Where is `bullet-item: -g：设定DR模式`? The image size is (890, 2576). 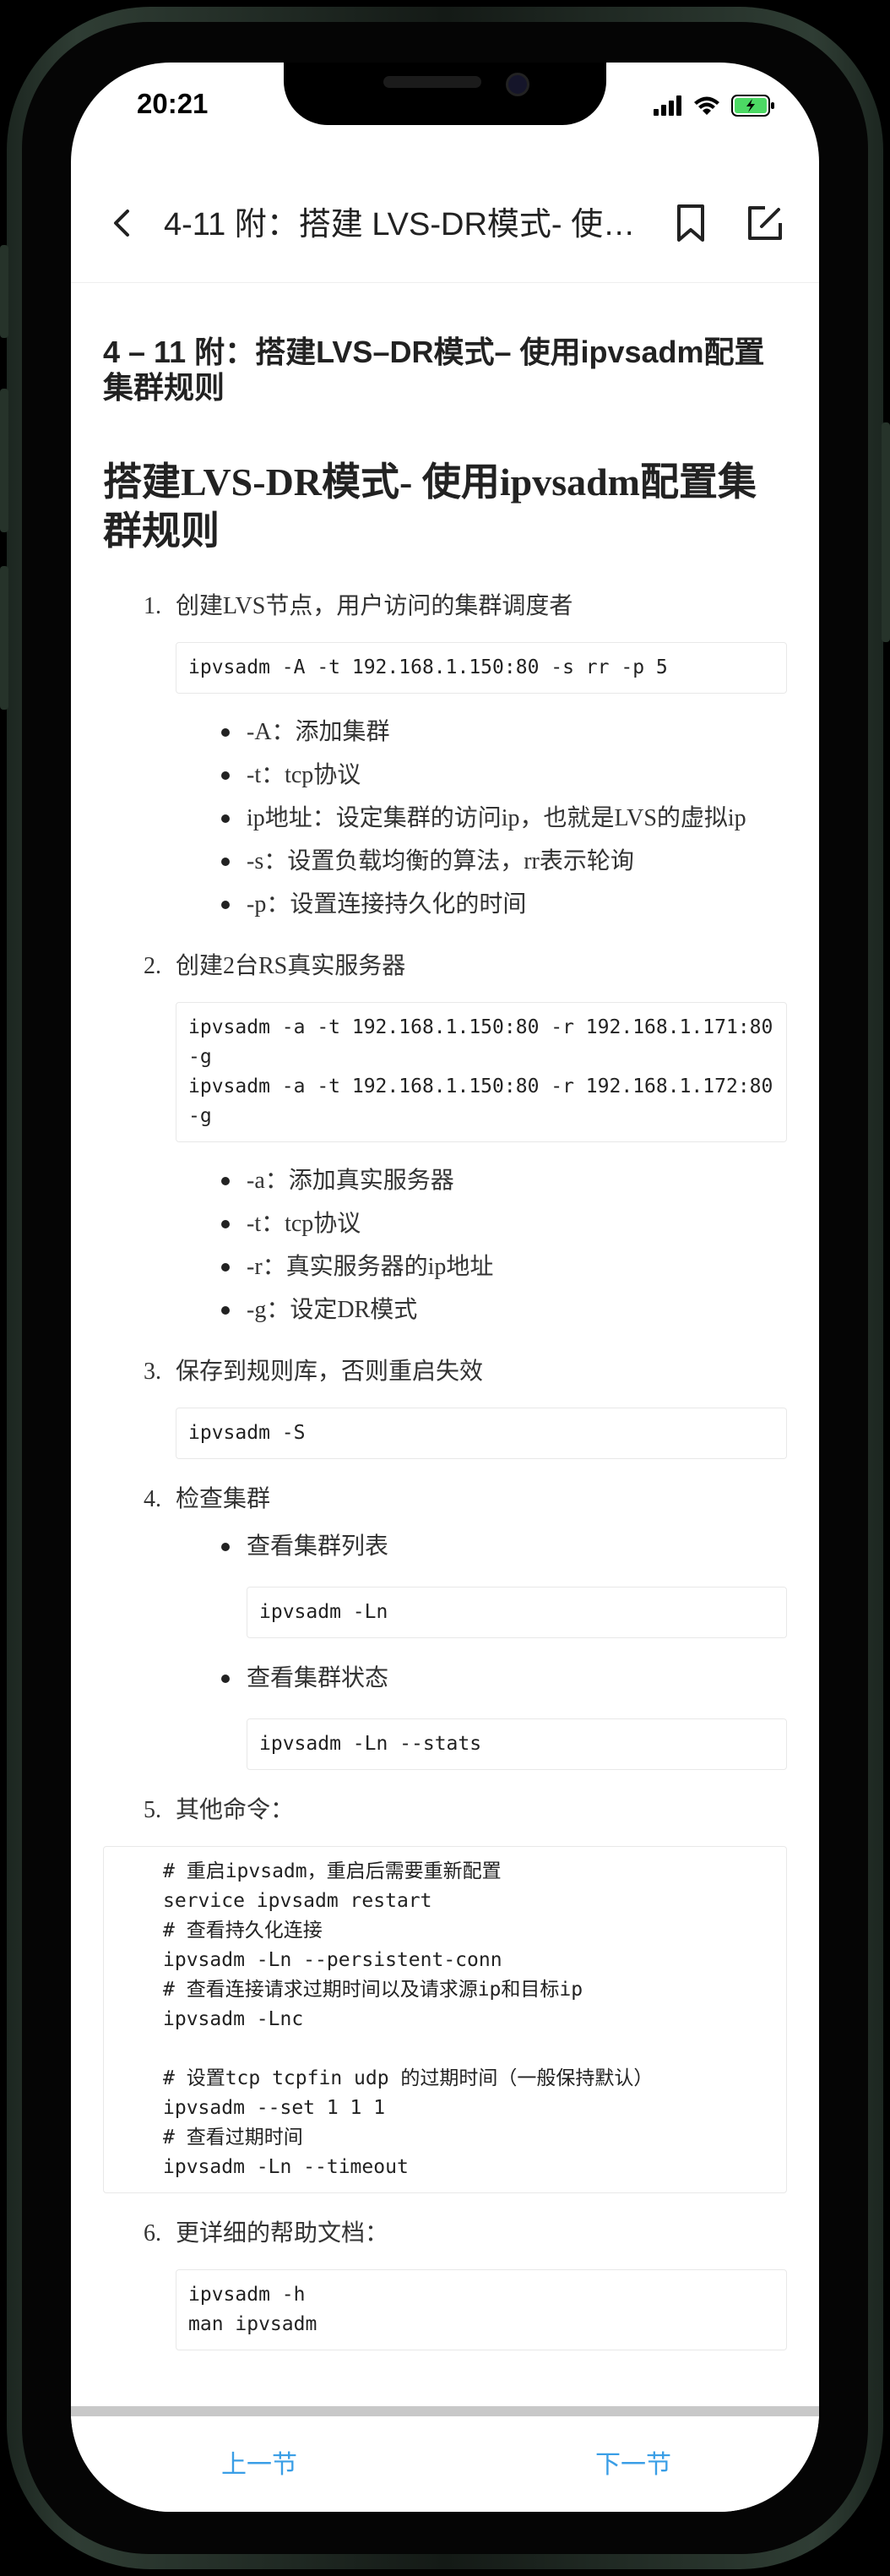
bullet-item: -g：设定DR模式 is located at coordinates (481, 1310).